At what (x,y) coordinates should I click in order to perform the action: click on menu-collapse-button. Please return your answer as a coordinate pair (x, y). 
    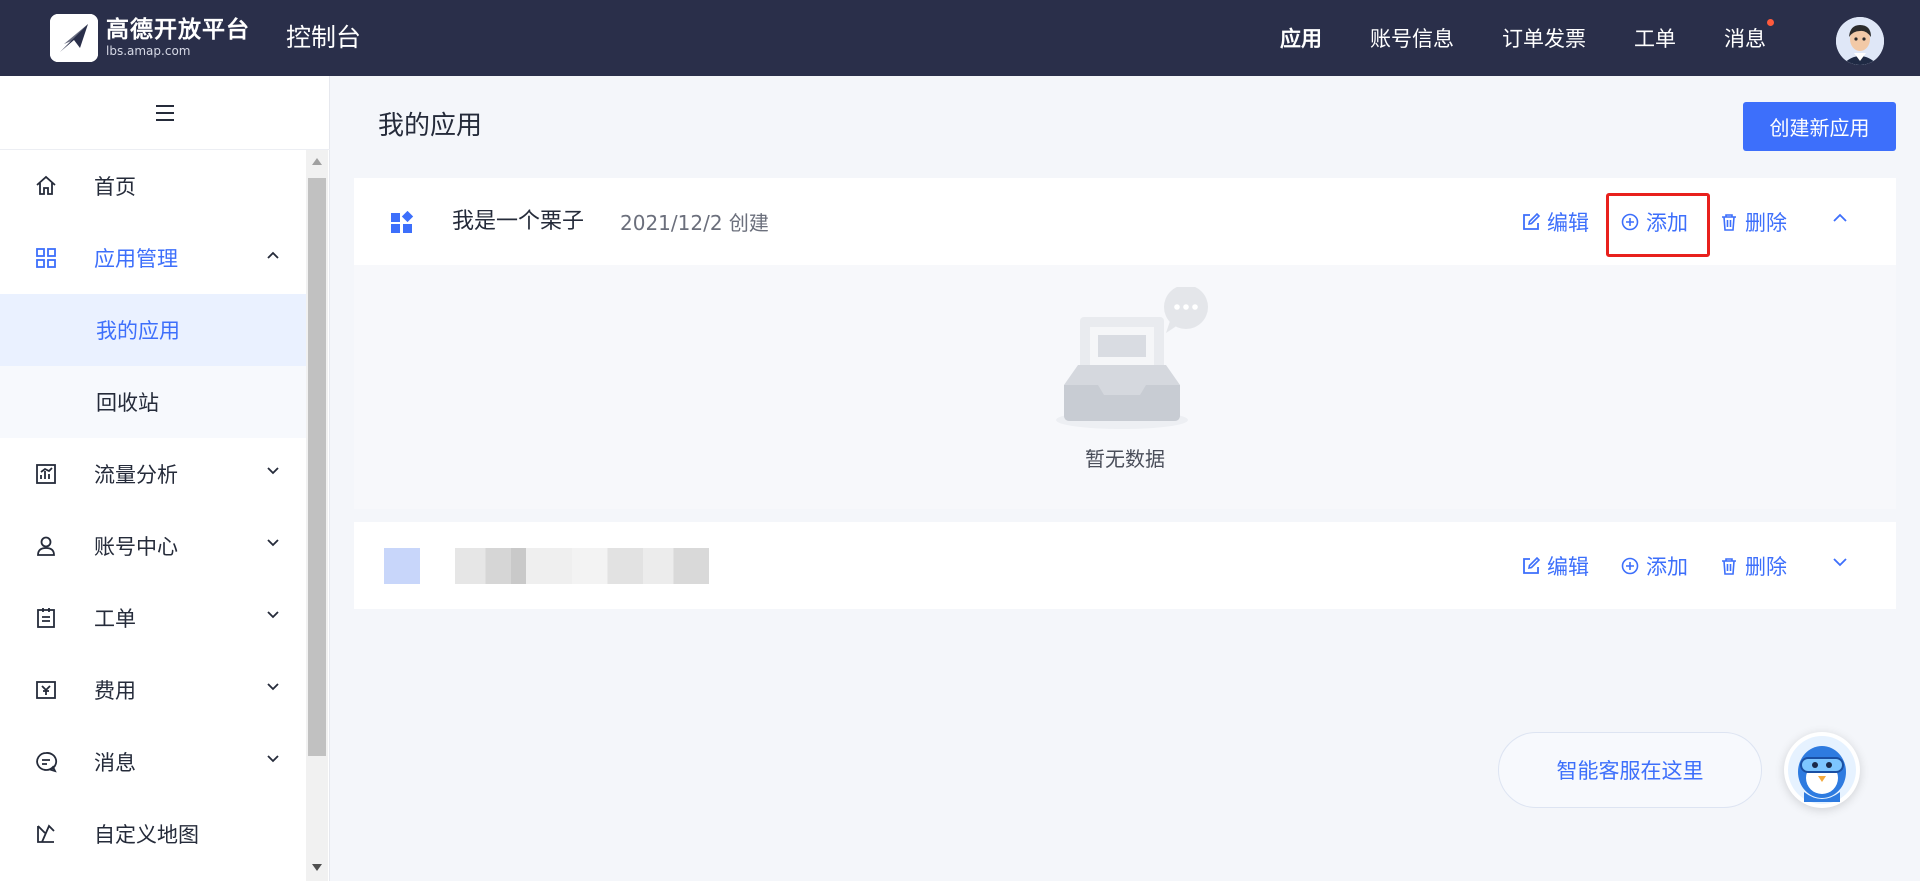
    Looking at the image, I should click on (165, 113).